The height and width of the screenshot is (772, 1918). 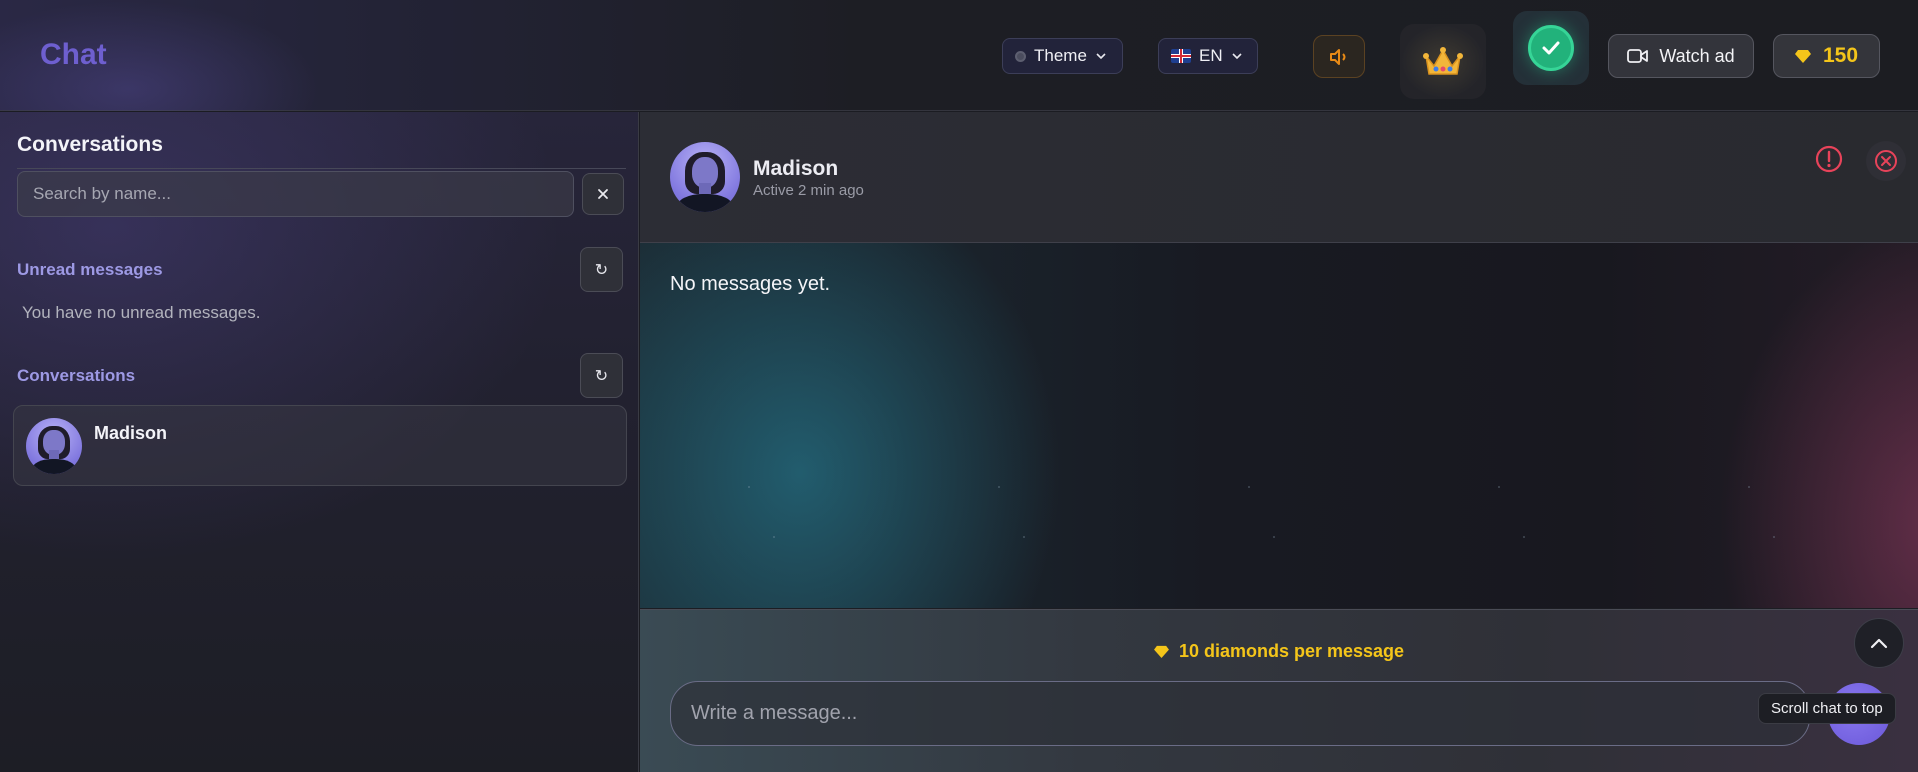 I want to click on refresh-conversations-button: ↻, so click(x=601, y=375).